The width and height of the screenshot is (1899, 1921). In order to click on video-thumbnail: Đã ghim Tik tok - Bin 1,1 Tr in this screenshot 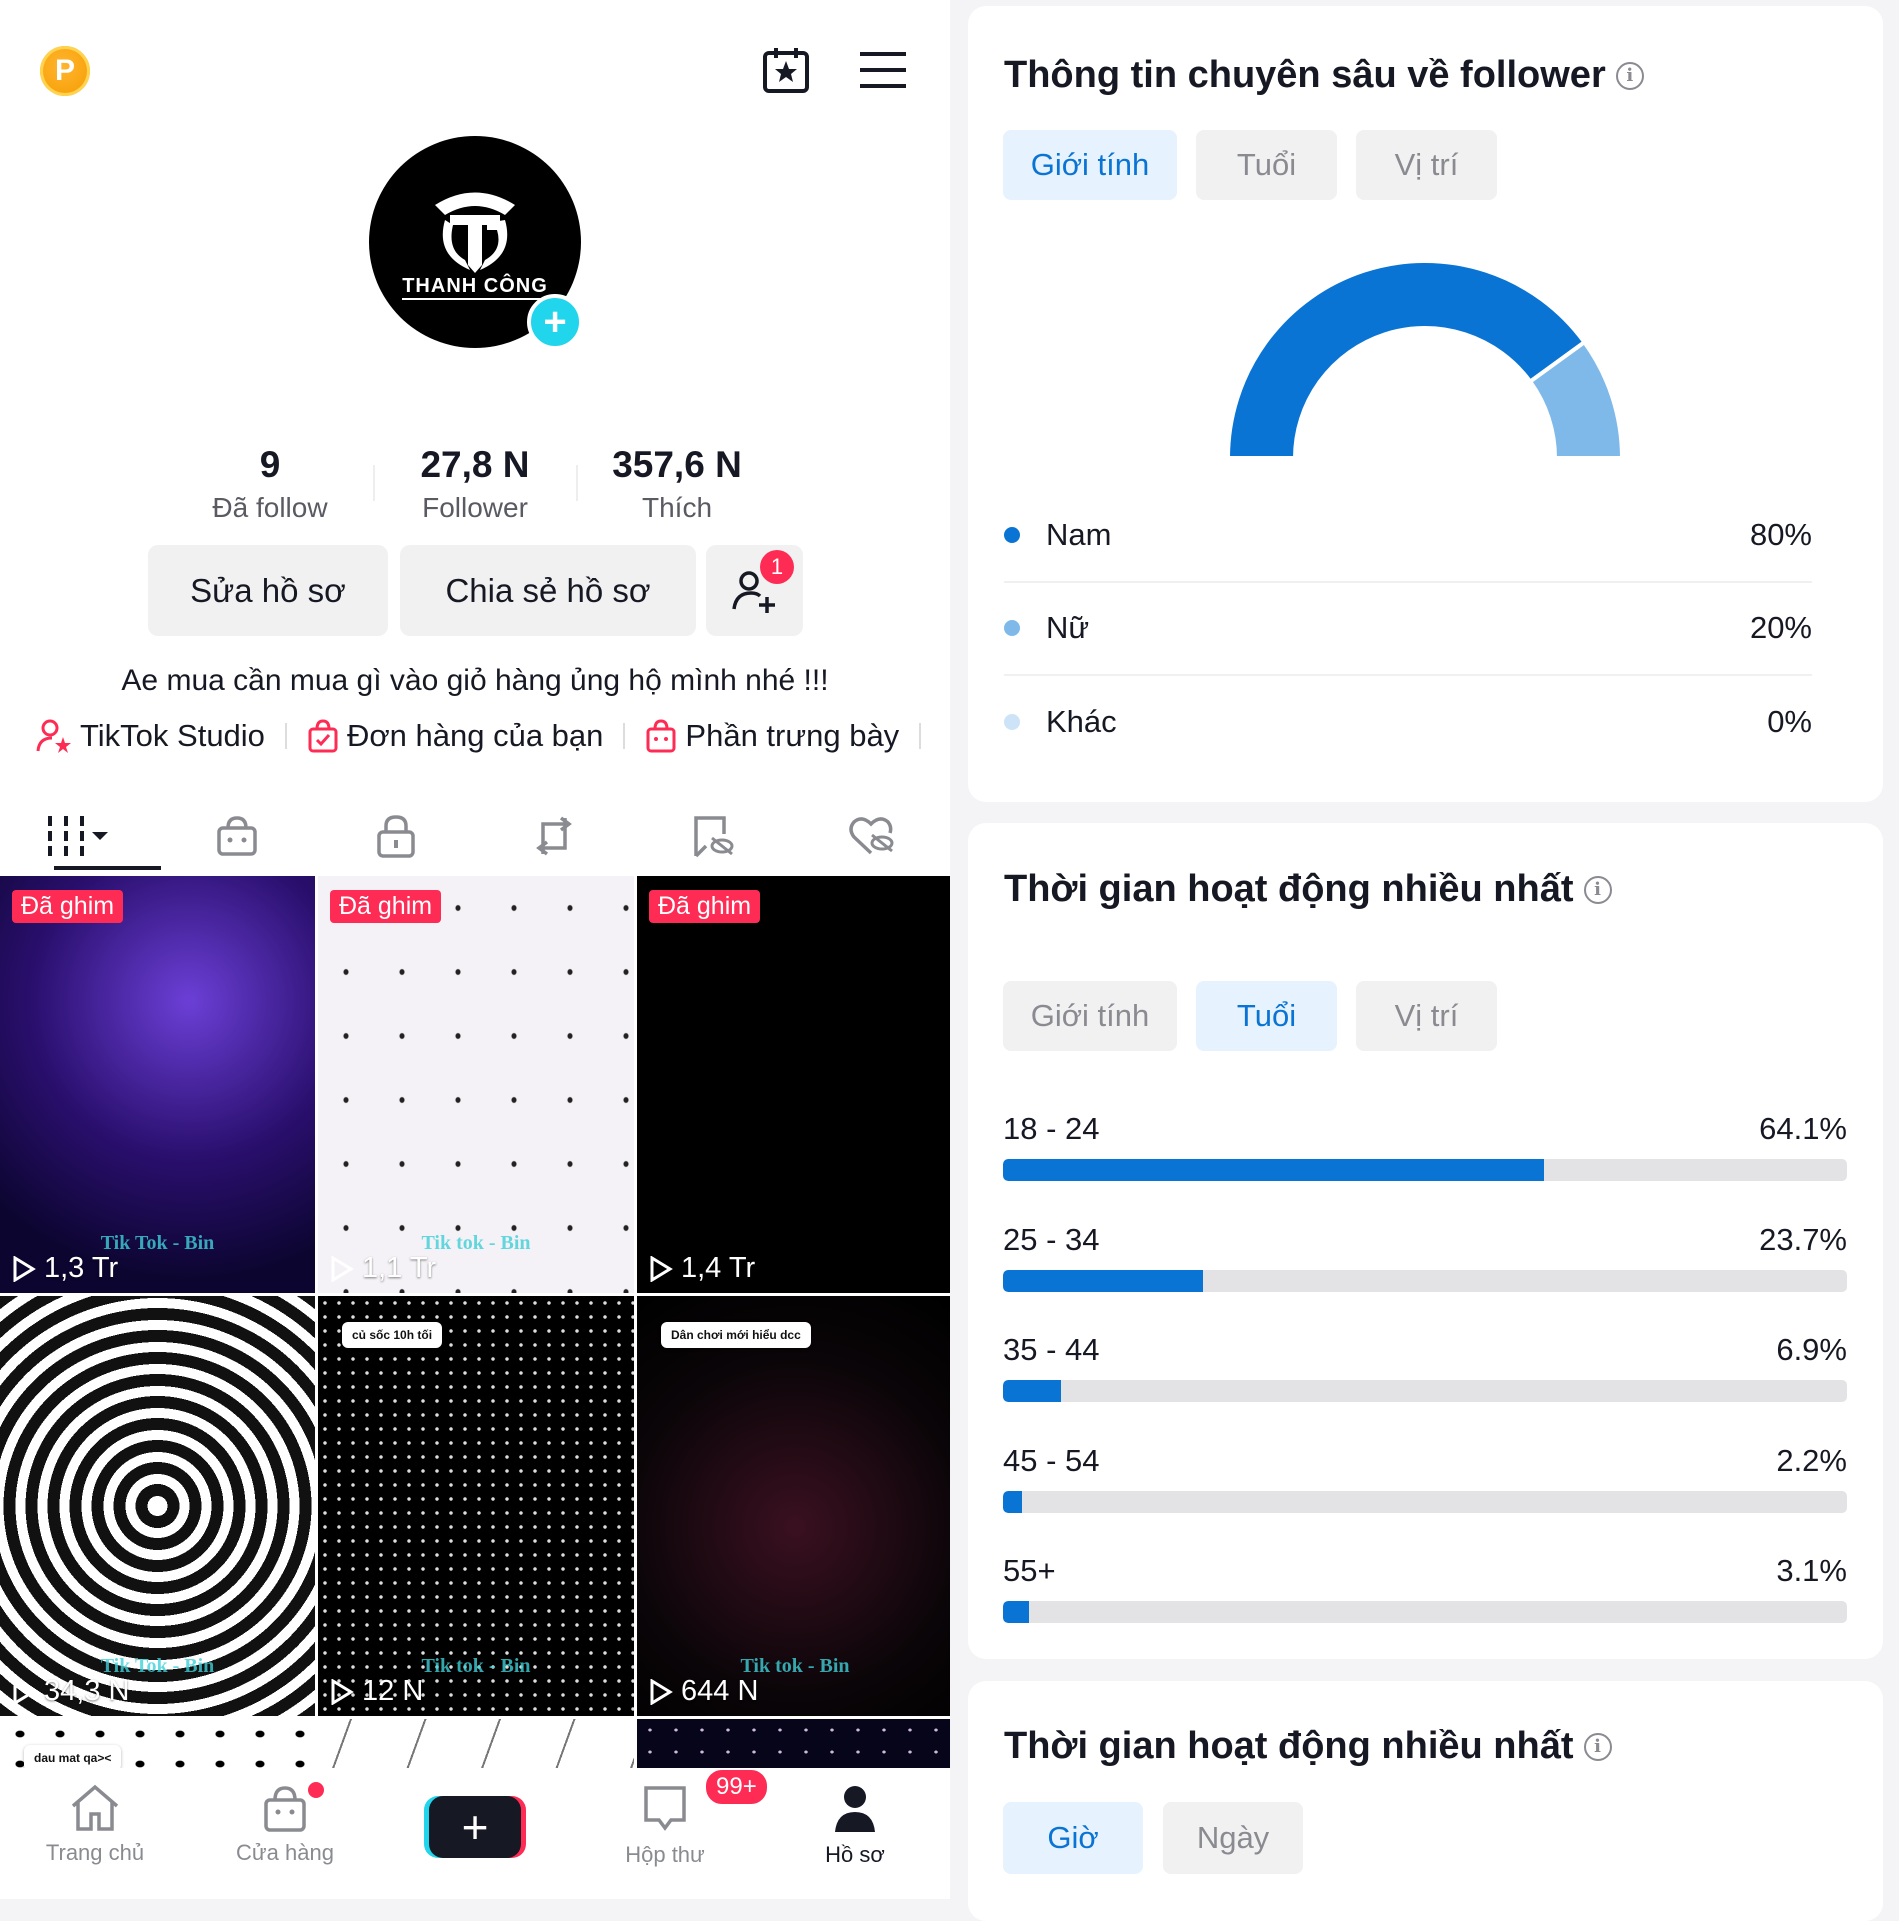, I will do `click(476, 1084)`.